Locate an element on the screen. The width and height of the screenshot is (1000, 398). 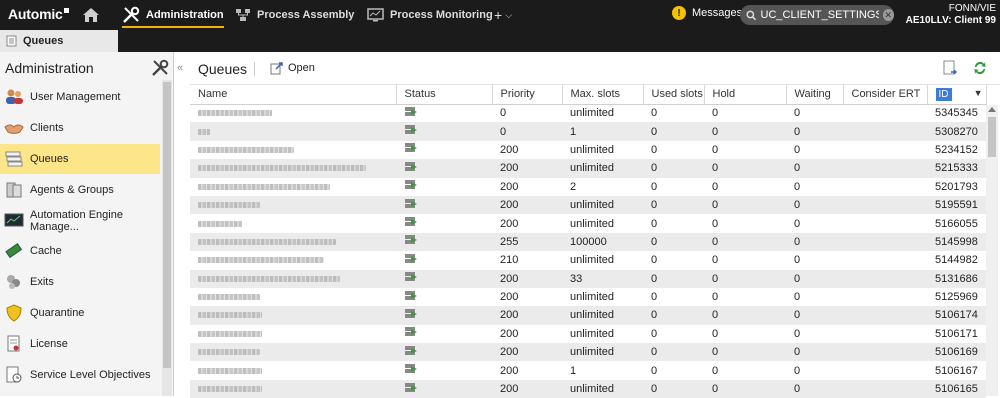
sidebar-tools-button is located at coordinates (160, 69).